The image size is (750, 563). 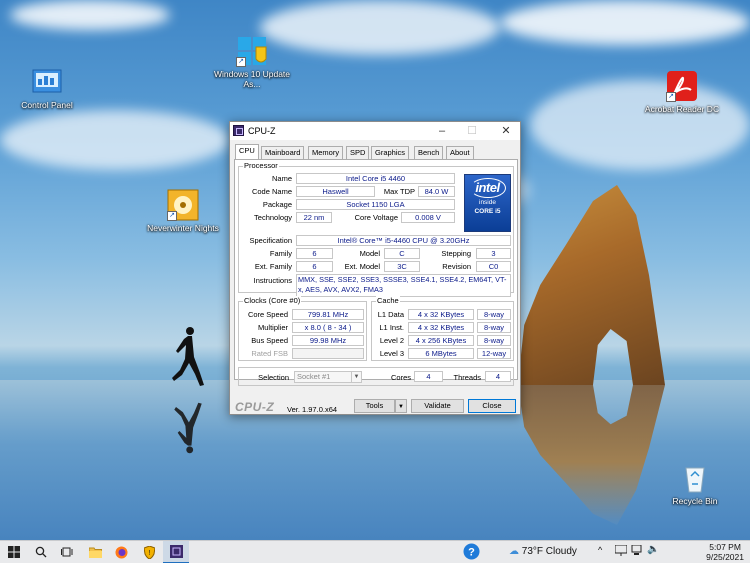 I want to click on cpuz-icon, so click(x=176, y=551).